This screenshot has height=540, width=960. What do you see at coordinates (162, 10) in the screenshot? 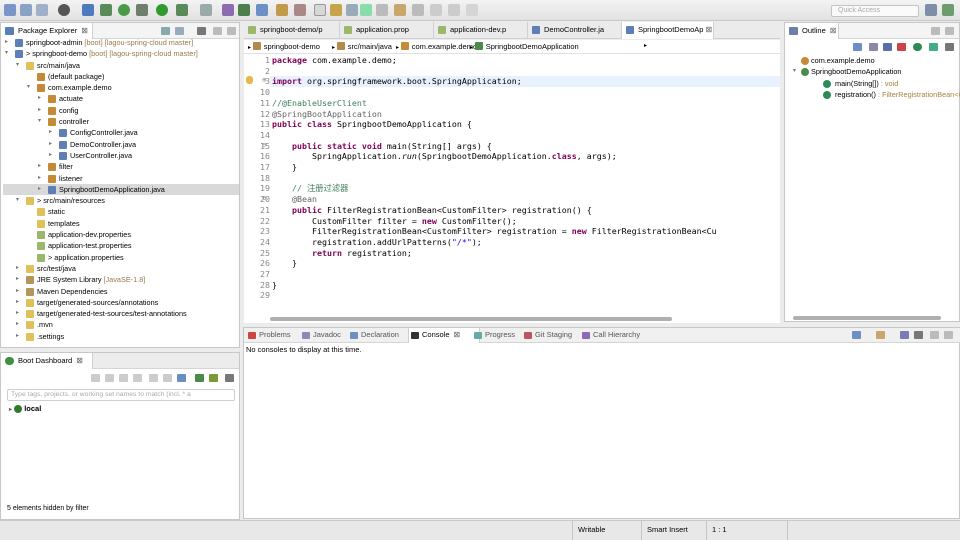
I see `run-icon` at bounding box center [162, 10].